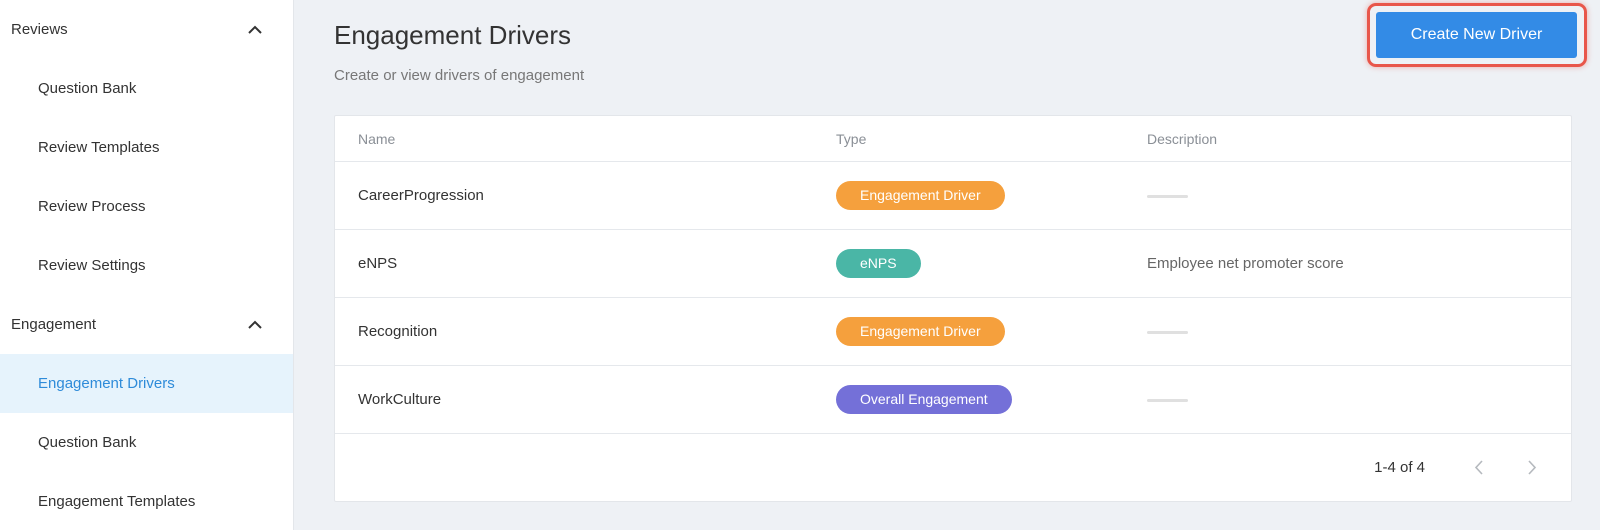 This screenshot has width=1600, height=530. Describe the element at coordinates (1245, 263) in the screenshot. I see `driver-description: Employee net promoter score` at that location.